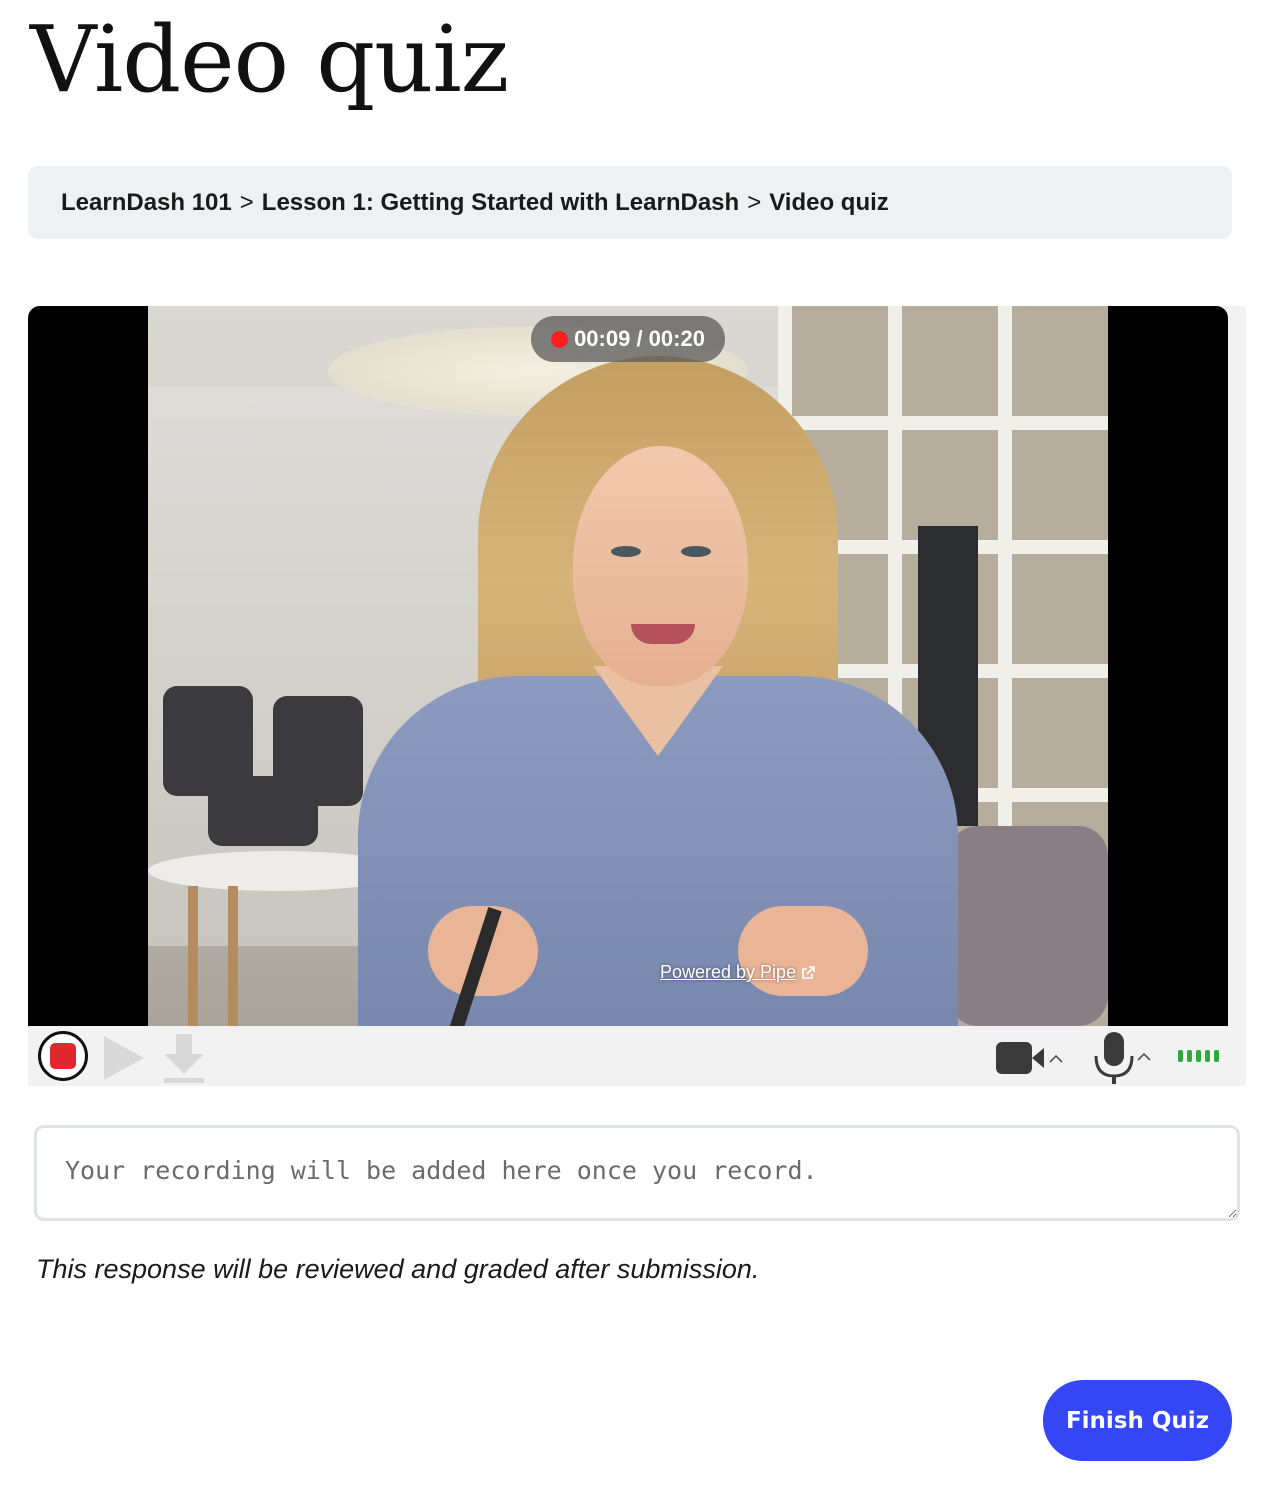 The width and height of the screenshot is (1274, 1500). I want to click on stop-record-button, so click(63, 1056).